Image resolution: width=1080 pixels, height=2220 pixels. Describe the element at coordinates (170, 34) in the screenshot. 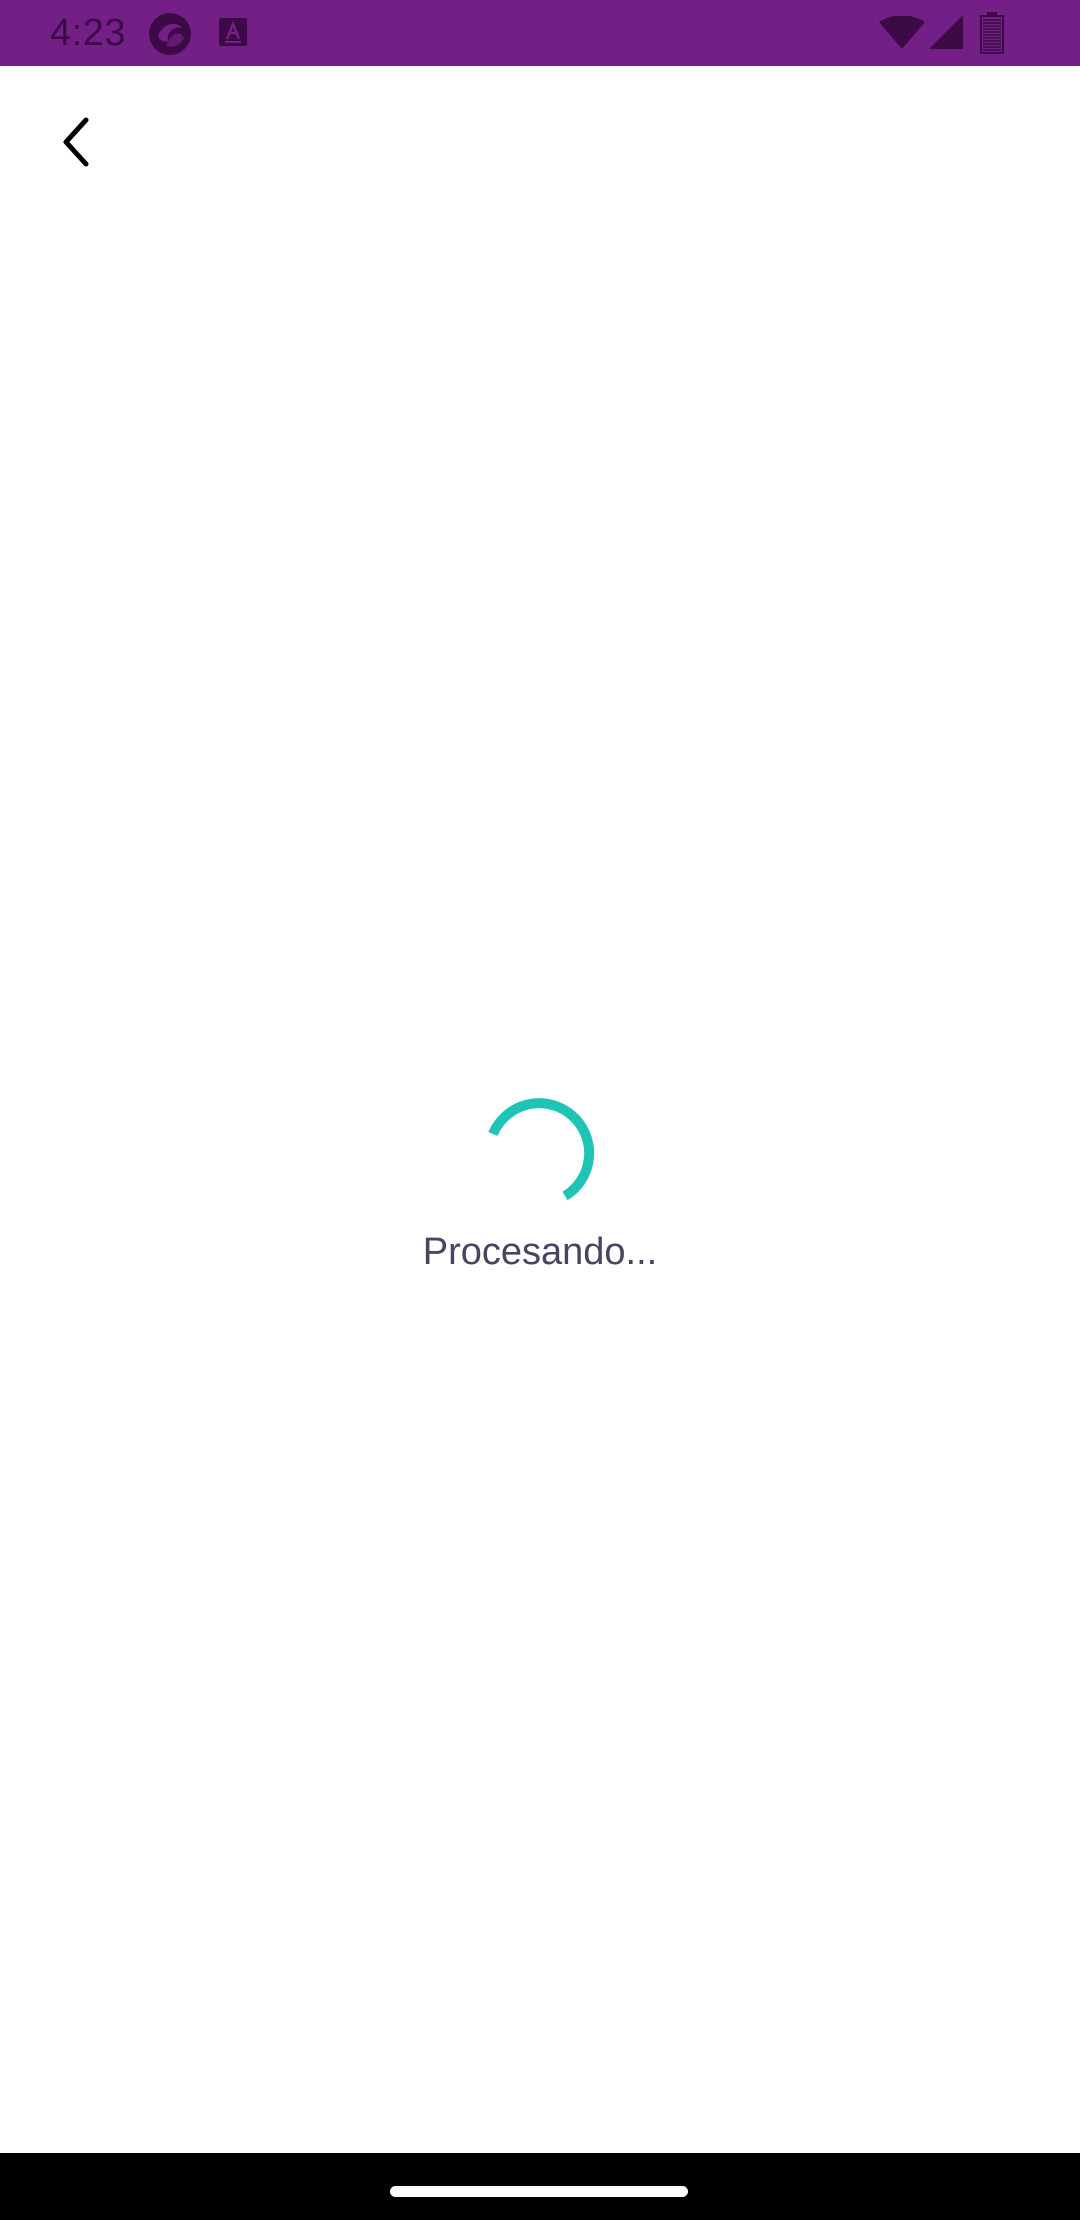

I see `app-notification-icon` at that location.